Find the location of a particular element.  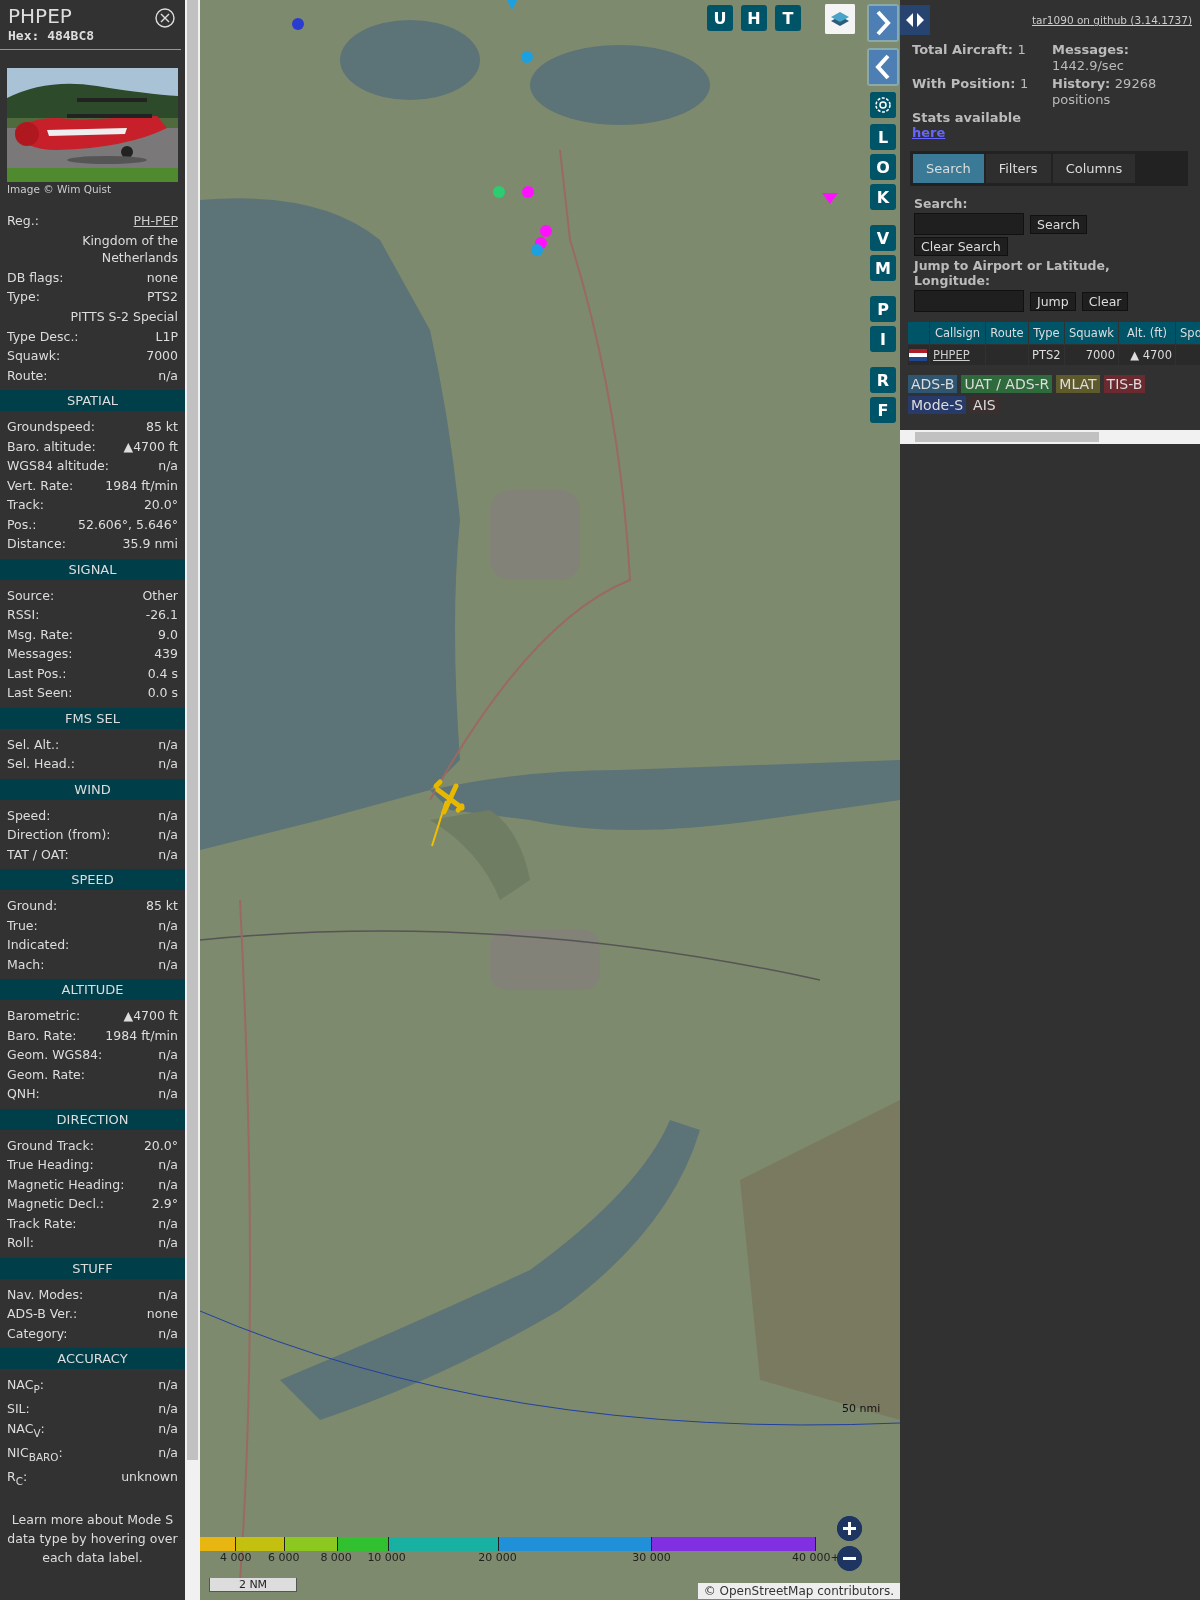

scale-label: 6 000 is located at coordinates (284, 1557).